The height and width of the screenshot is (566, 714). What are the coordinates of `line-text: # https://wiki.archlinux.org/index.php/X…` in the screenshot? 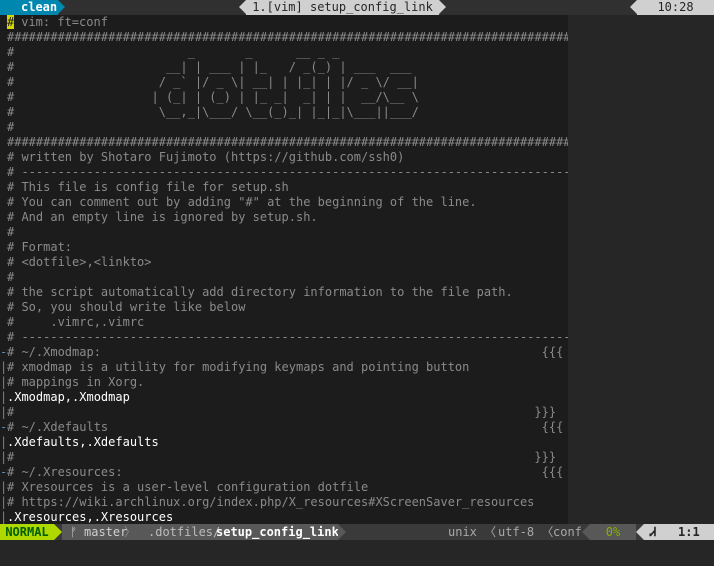 It's located at (271, 502).